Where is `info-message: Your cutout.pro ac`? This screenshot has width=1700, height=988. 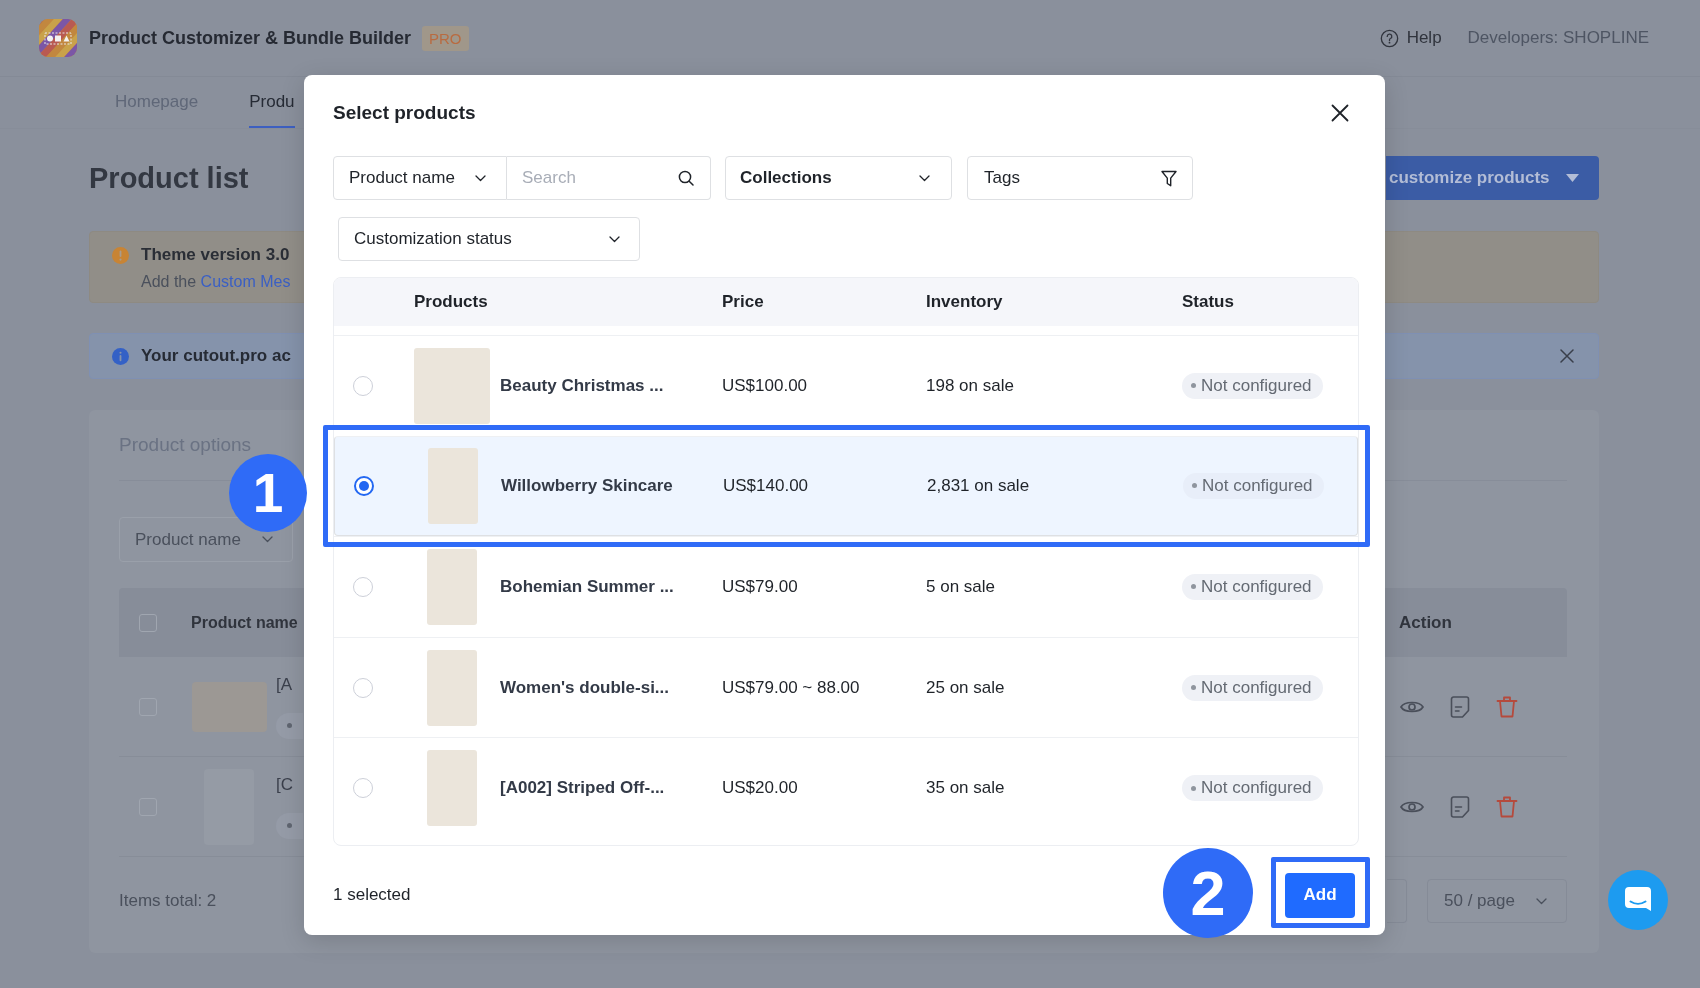 info-message: Your cutout.pro ac is located at coordinates (216, 356).